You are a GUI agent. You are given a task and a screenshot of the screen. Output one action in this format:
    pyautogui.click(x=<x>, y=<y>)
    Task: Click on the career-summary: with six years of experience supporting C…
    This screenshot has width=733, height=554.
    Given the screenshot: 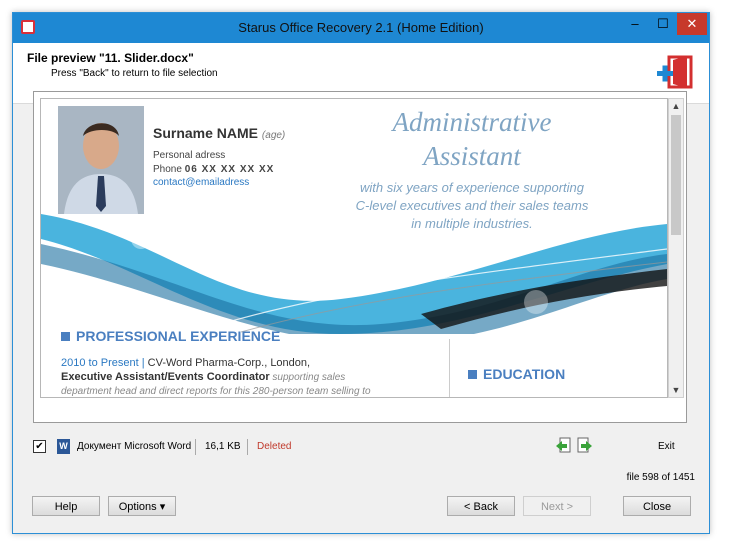 What is the action you would take?
    pyautogui.click(x=472, y=205)
    